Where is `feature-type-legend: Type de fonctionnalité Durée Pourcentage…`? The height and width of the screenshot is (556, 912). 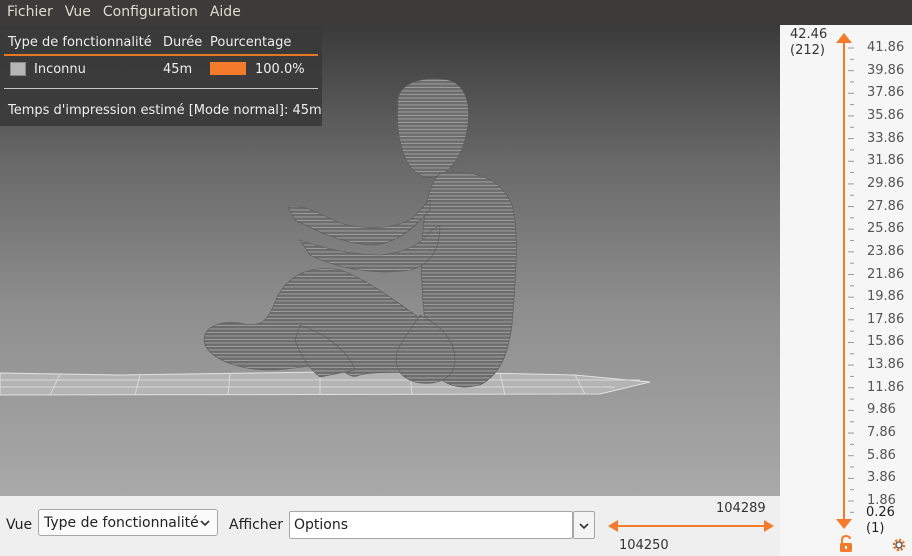
feature-type-legend: Type de fonctionnalité Durée Pourcentage… is located at coordinates (161, 75).